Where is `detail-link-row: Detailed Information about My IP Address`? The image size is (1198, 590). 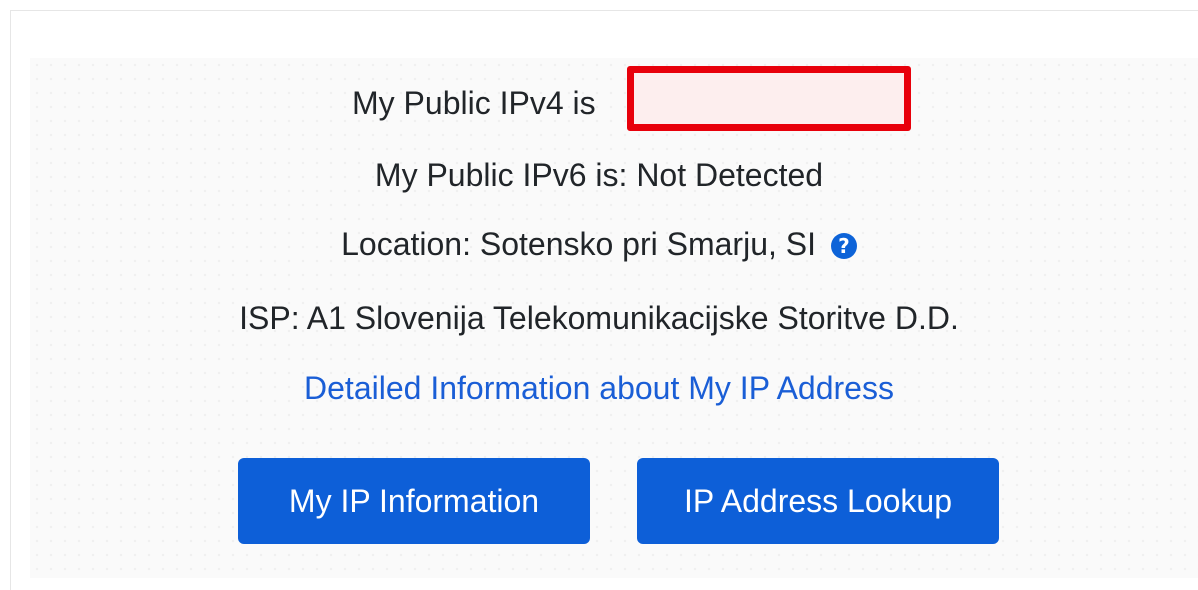
detail-link-row: Detailed Information about My IP Address is located at coordinates (599, 388).